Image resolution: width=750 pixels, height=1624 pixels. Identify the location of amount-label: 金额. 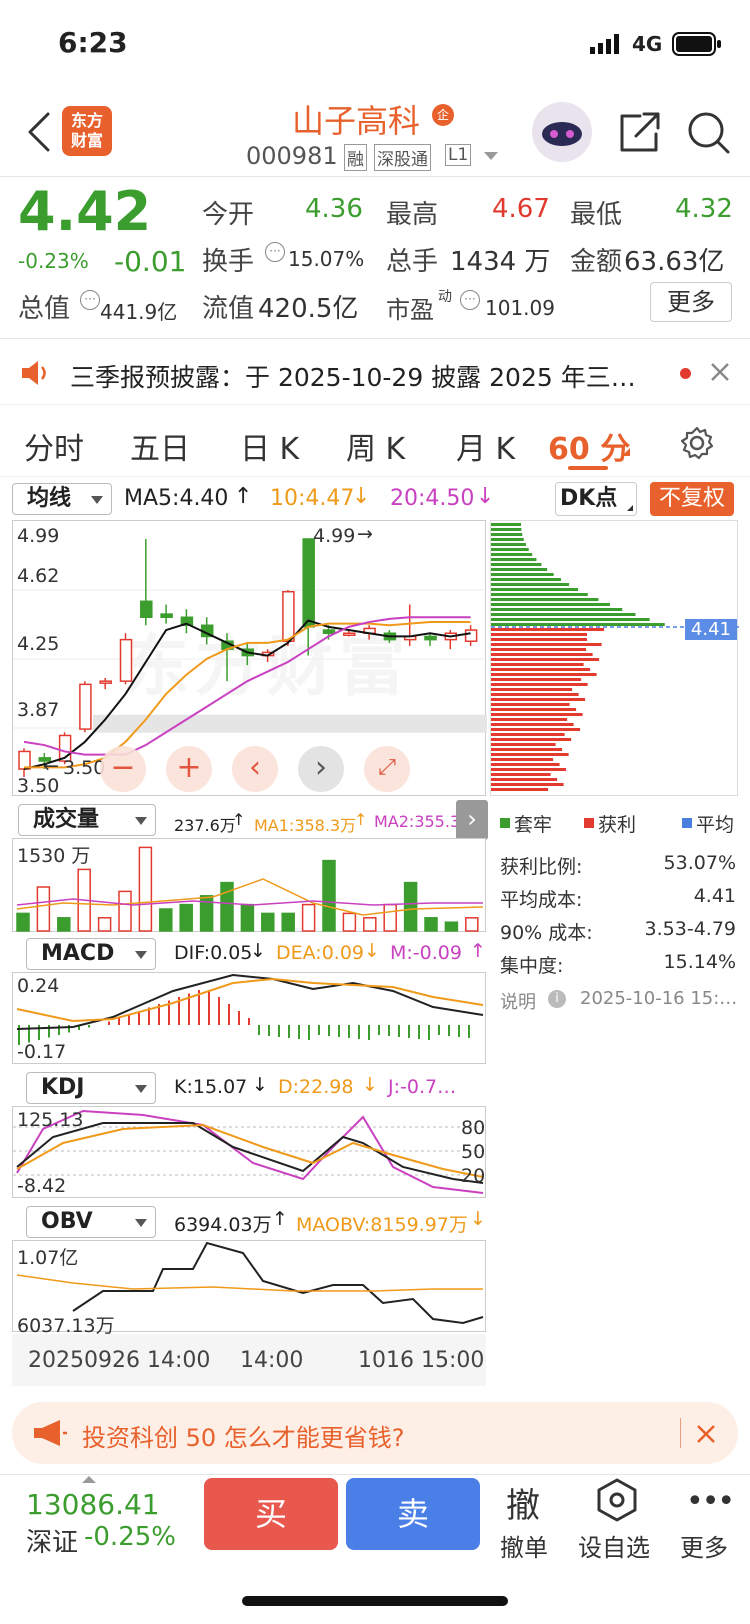
(596, 262).